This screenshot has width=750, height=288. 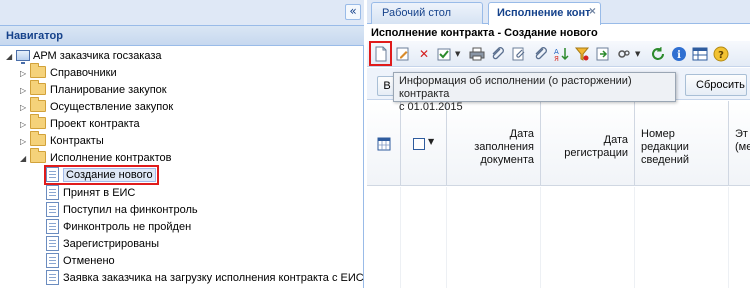 I want to click on tree-item-cancelled: Отменено, so click(x=80, y=261).